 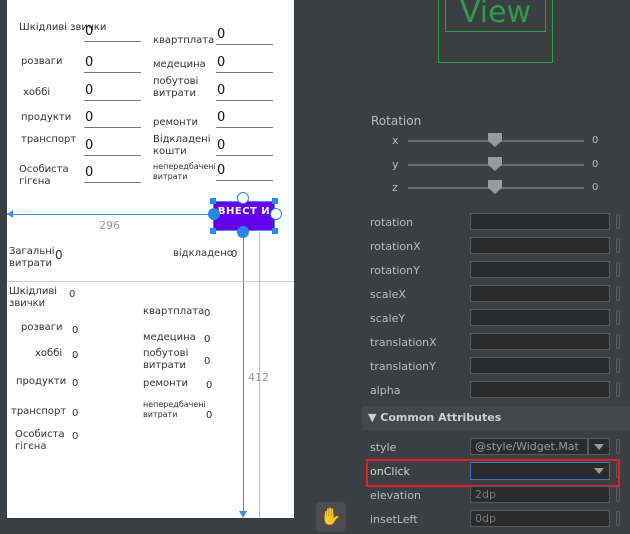 I want to click on attr-label-inset-left: insetLeft, so click(x=394, y=519).